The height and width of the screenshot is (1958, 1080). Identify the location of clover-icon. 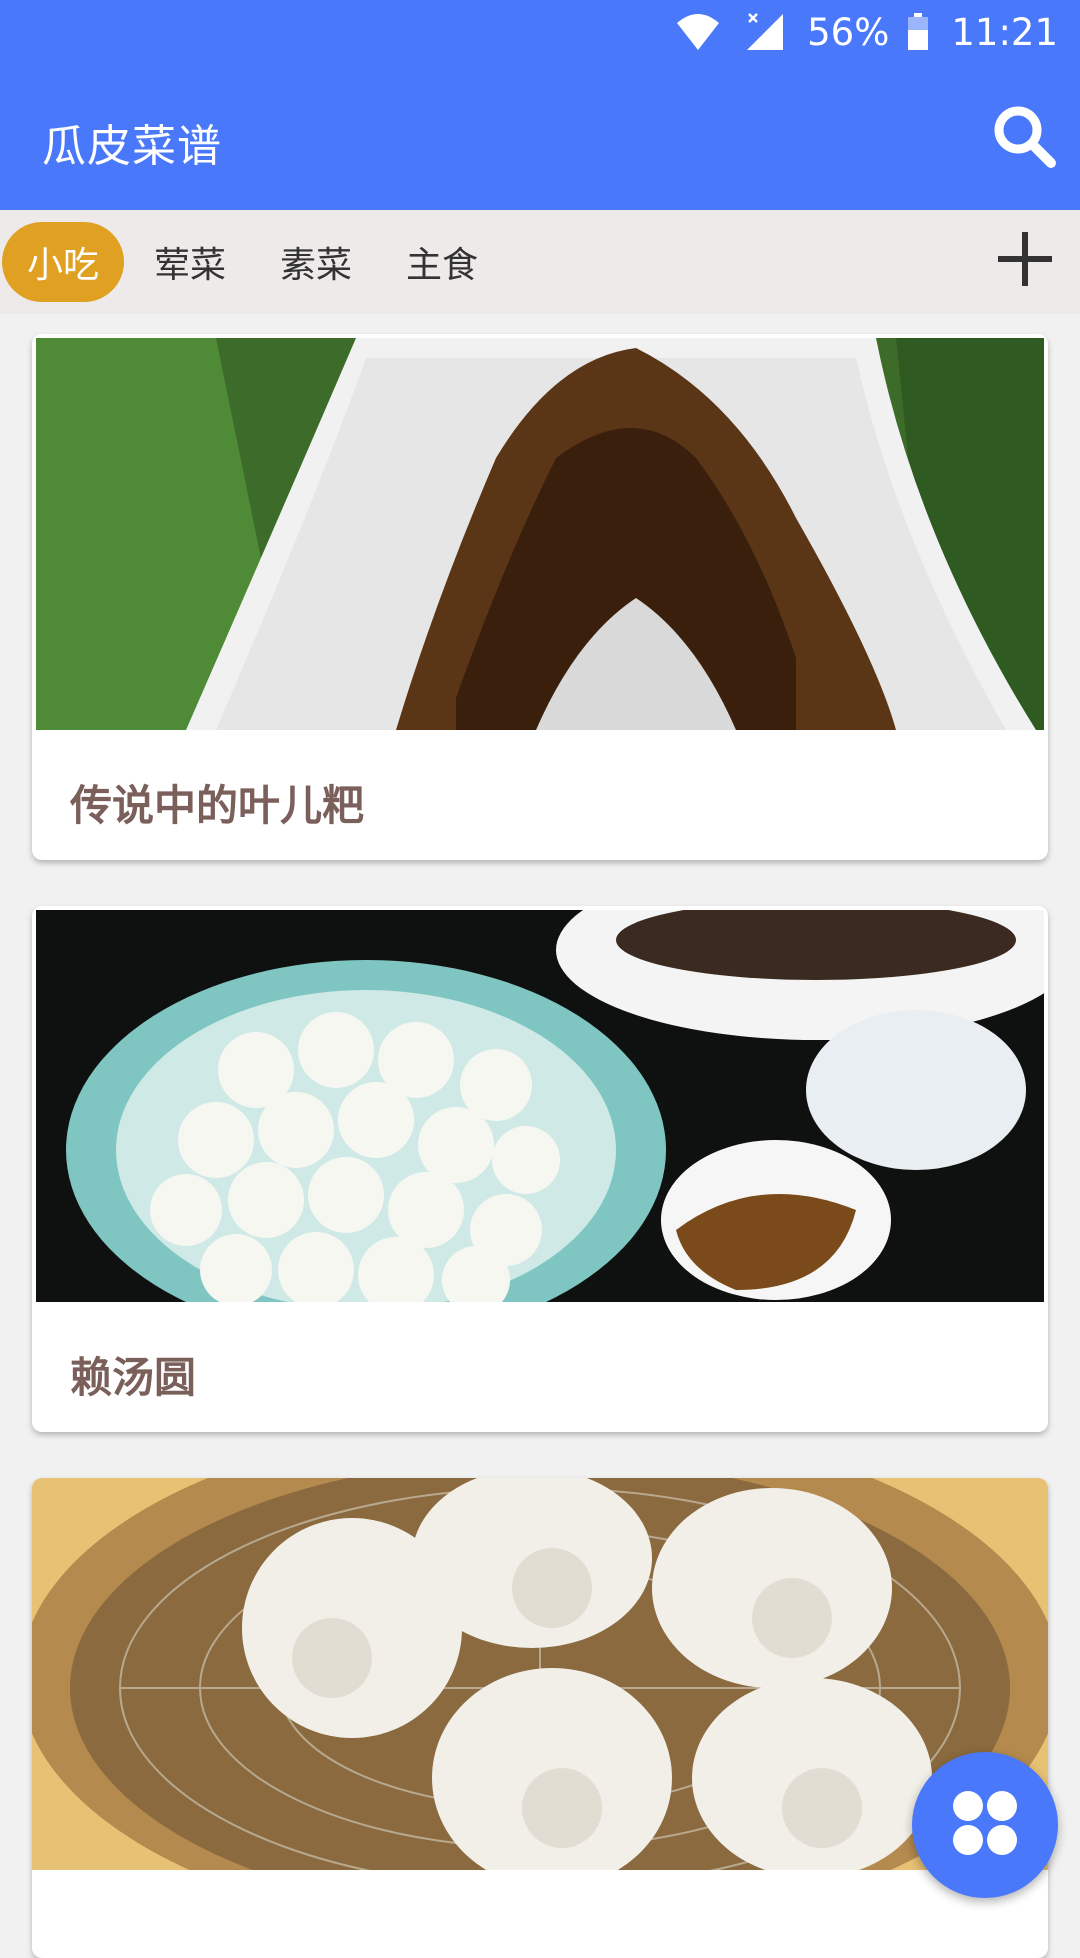
(985, 1825).